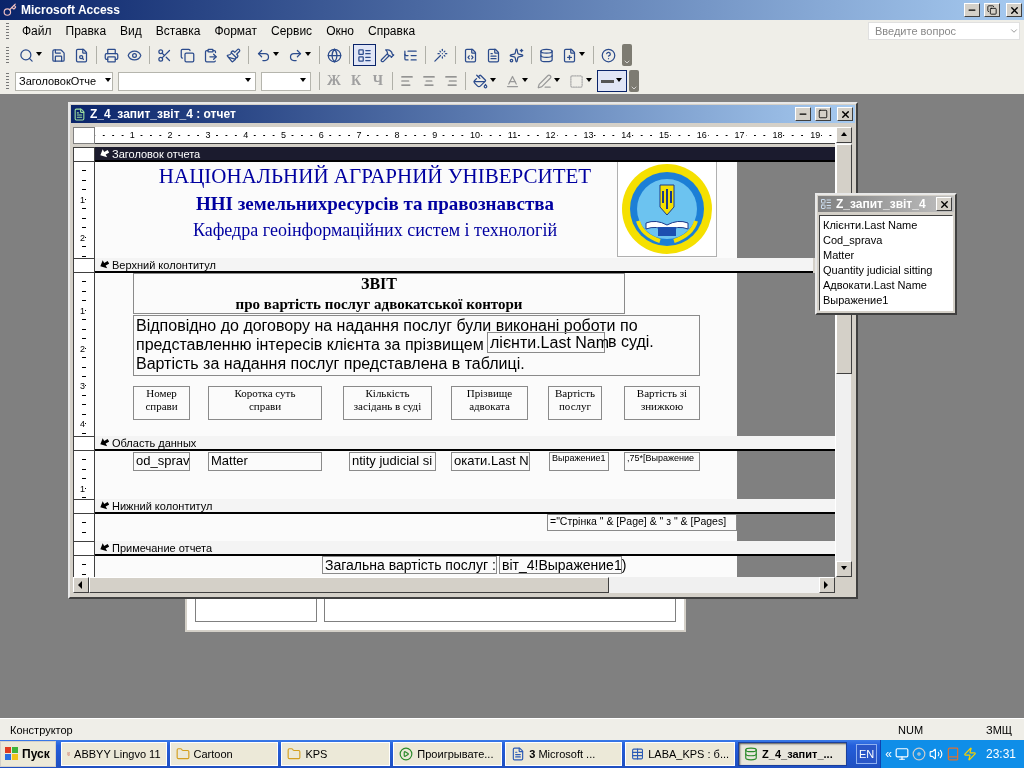  I want to click on window-title: Z_4_запит_звіт_4 : отчет, so click(163, 114).